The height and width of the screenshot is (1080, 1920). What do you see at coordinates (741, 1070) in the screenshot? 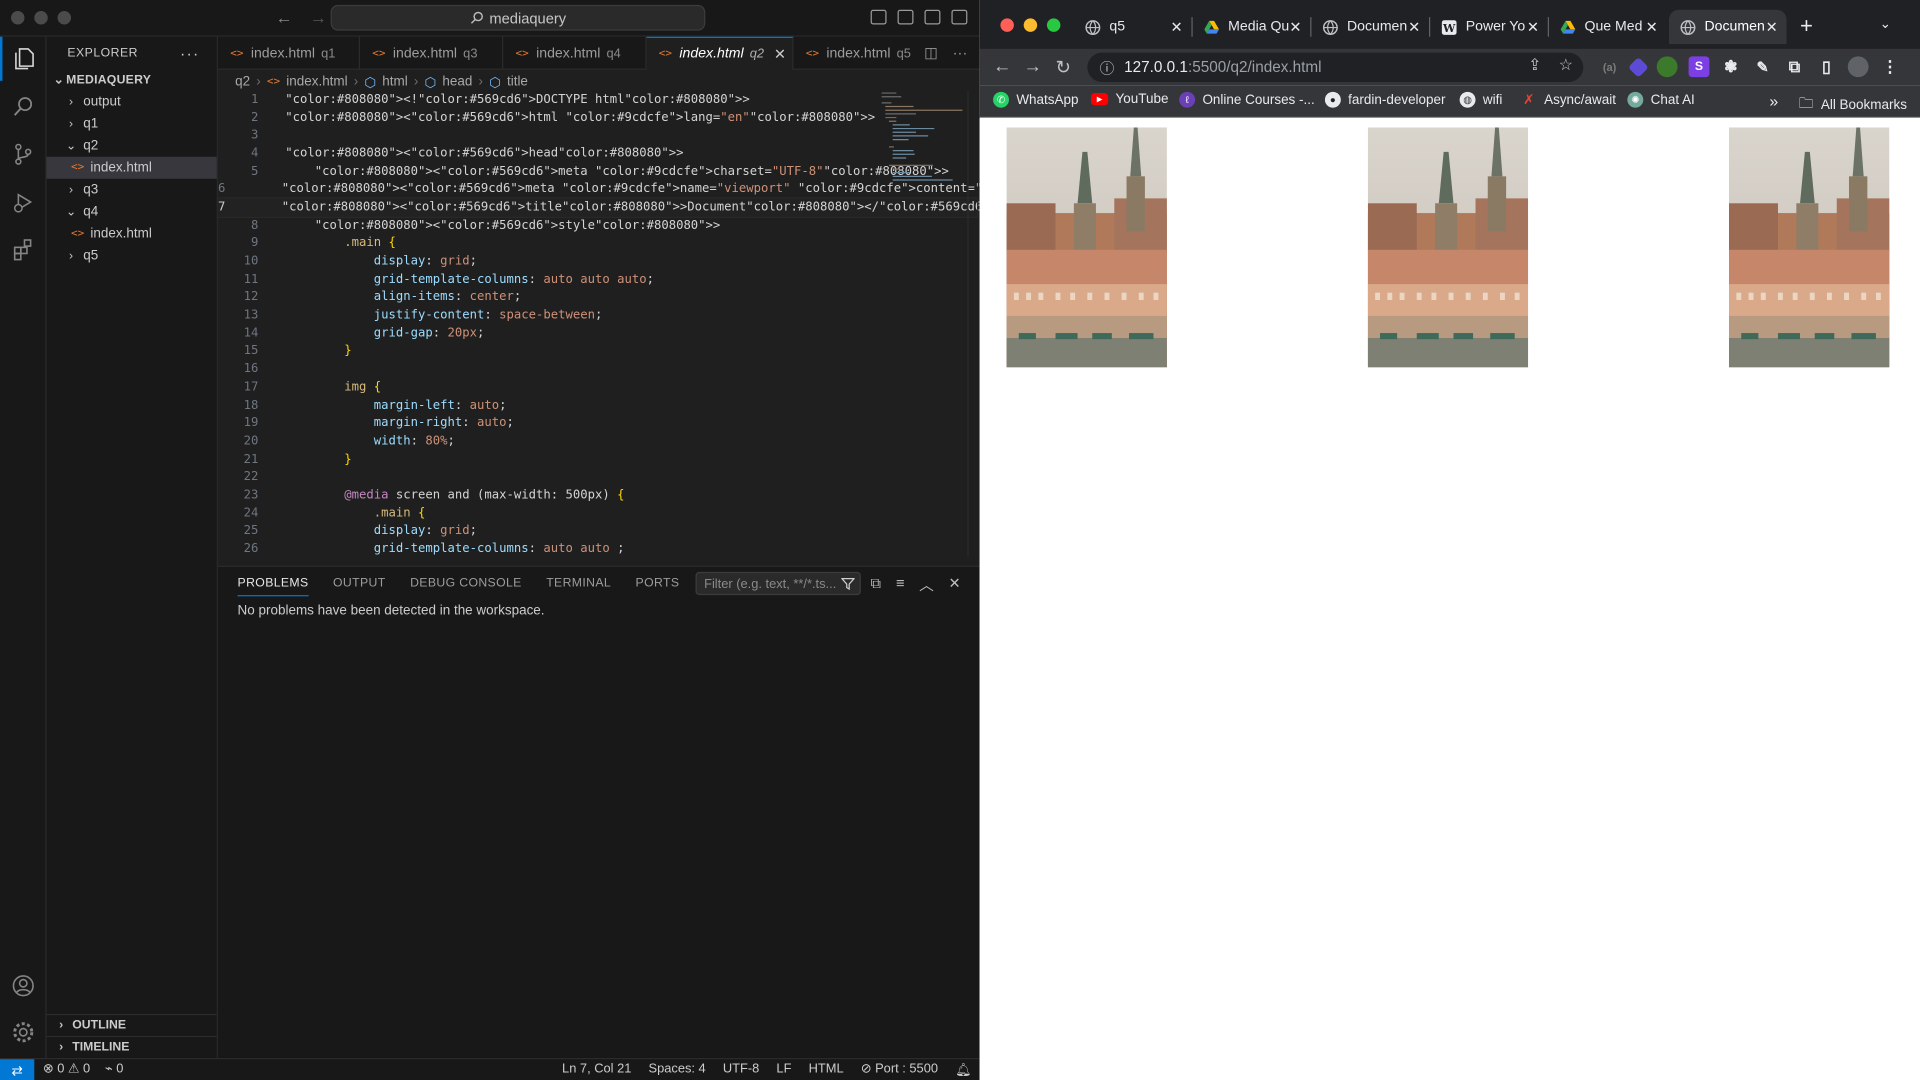
I see `encoding: UTF-8` at bounding box center [741, 1070].